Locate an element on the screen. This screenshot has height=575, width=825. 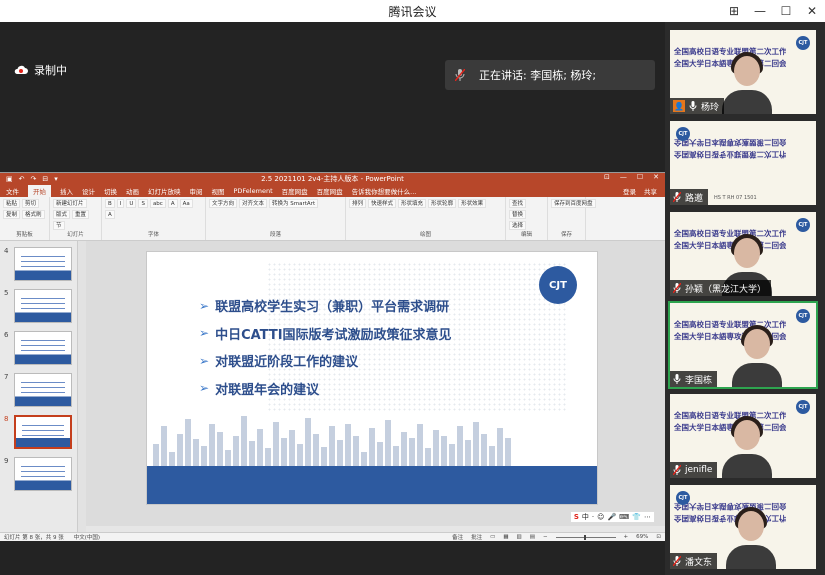
ppt-undo-icon: ↶ is located at coordinates (22, 179).